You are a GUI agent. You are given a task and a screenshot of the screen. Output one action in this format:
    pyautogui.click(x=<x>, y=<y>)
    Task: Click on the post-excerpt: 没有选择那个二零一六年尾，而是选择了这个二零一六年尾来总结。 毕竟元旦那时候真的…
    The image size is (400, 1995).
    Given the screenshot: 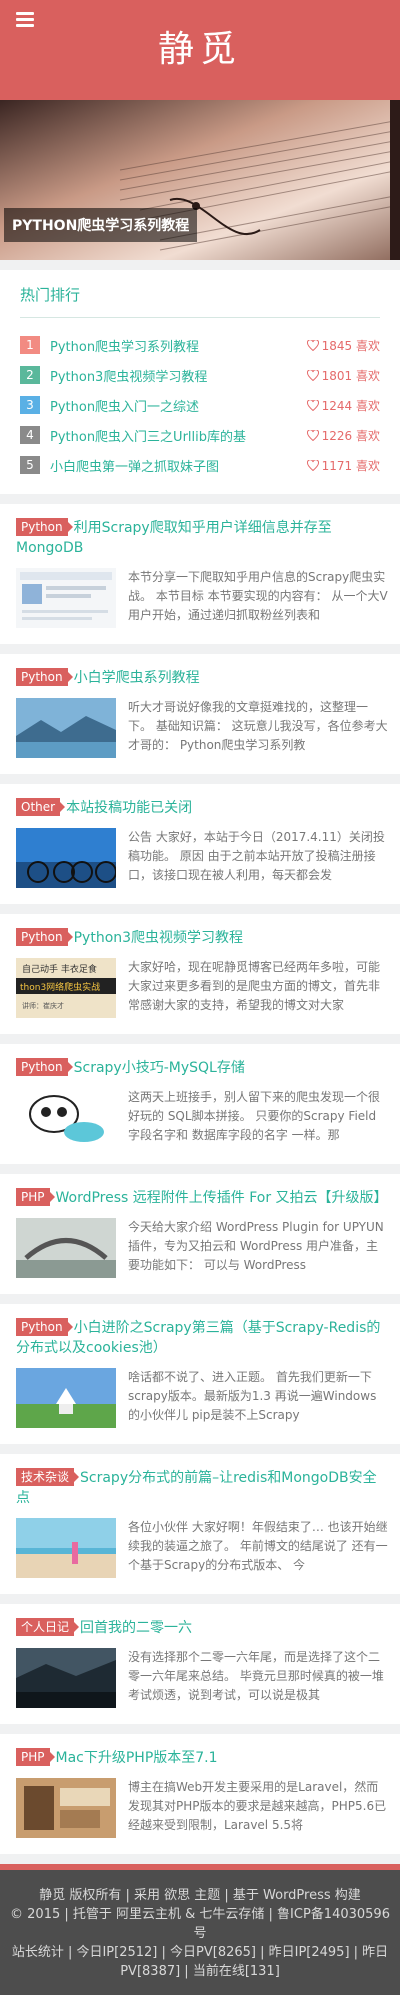 What is the action you would take?
    pyautogui.click(x=256, y=1676)
    